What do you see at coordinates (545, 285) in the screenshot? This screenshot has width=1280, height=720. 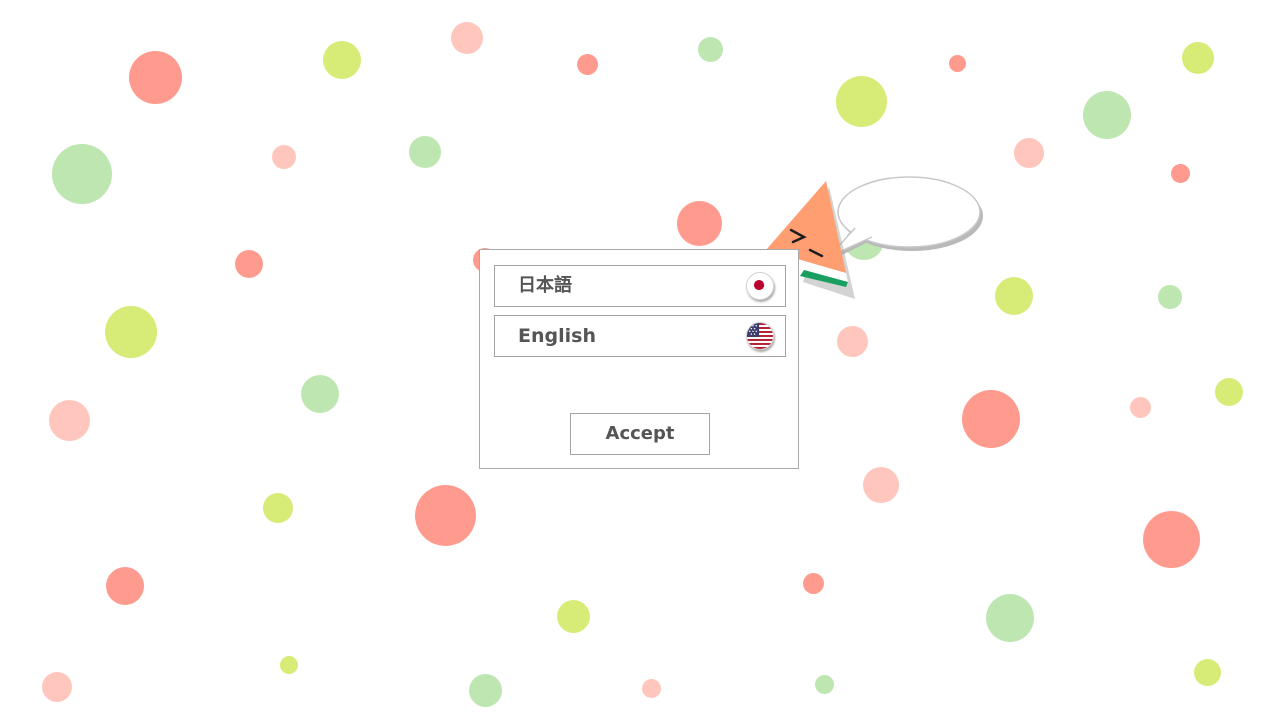 I see `language-label: 日本語` at bounding box center [545, 285].